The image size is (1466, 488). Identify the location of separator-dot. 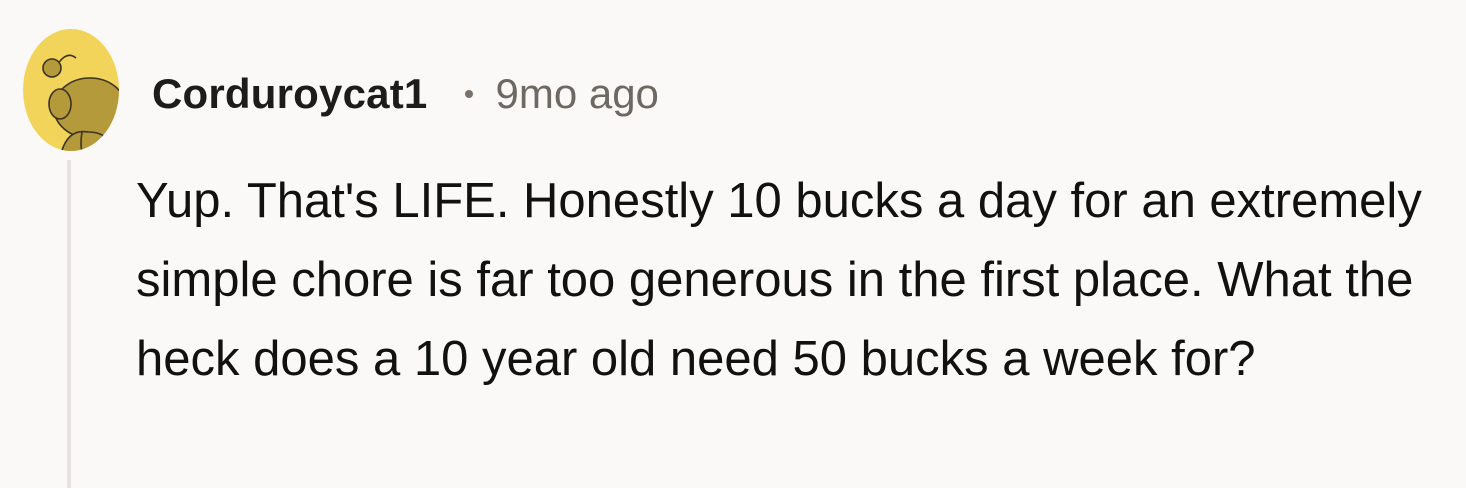
(469, 94).